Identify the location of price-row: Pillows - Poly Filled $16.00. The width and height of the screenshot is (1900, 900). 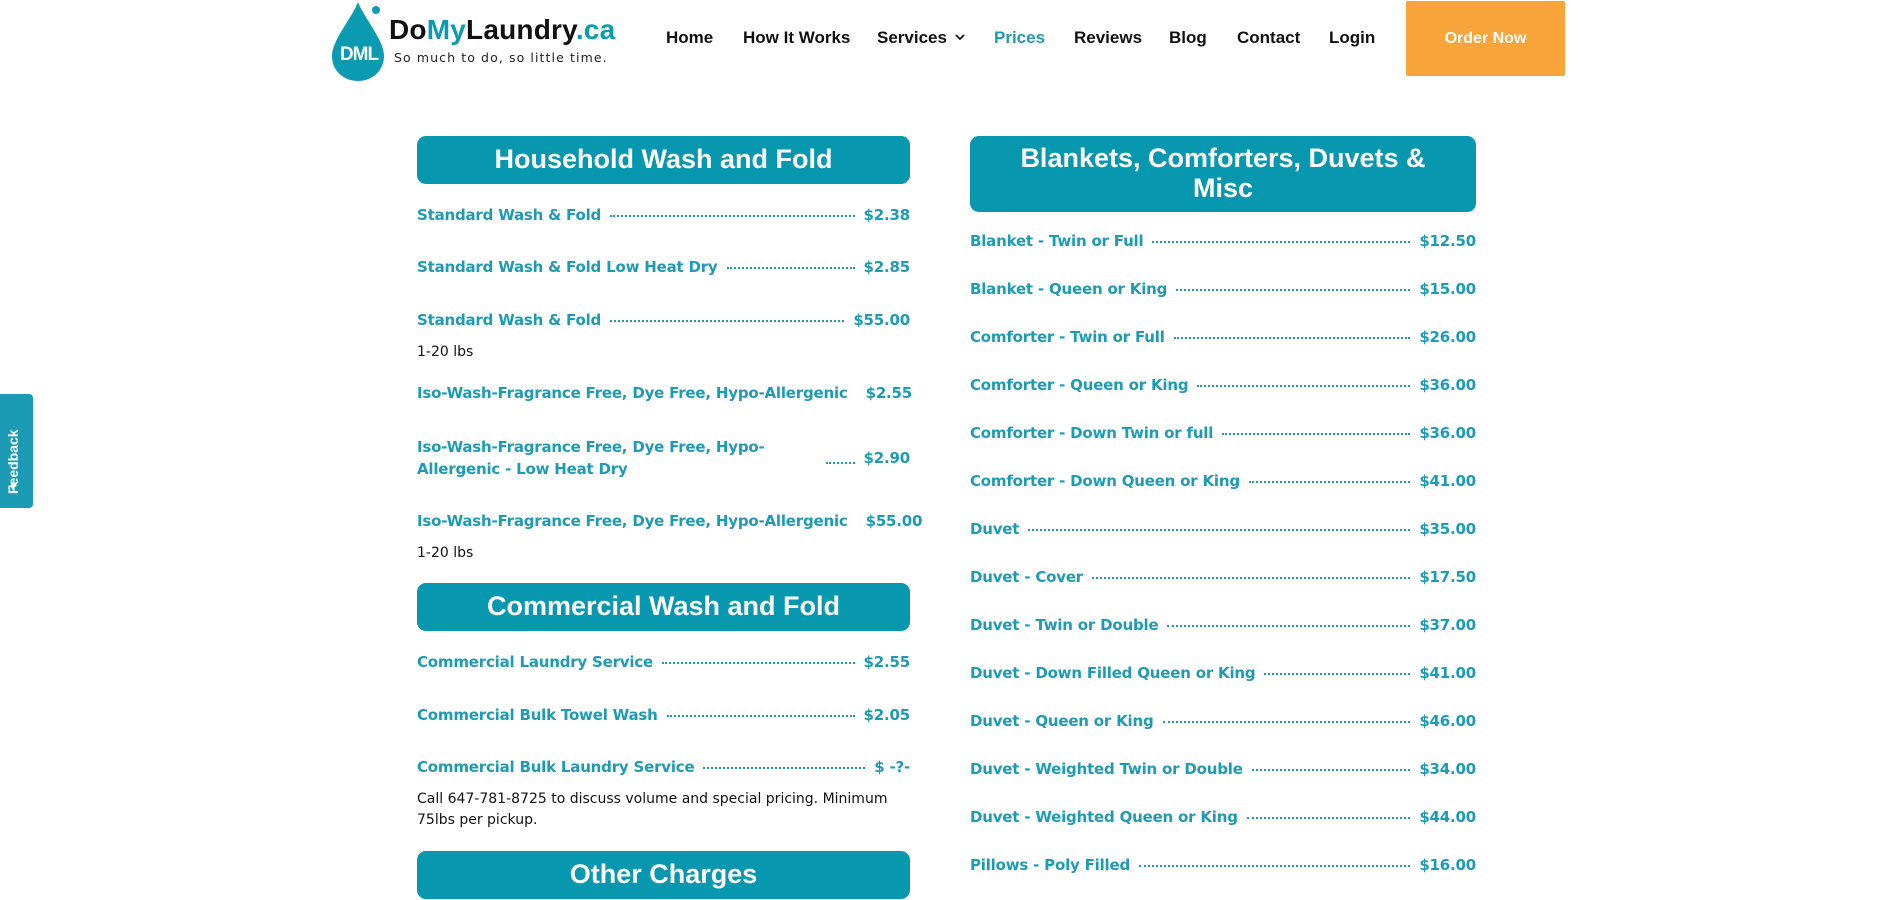
(1223, 865).